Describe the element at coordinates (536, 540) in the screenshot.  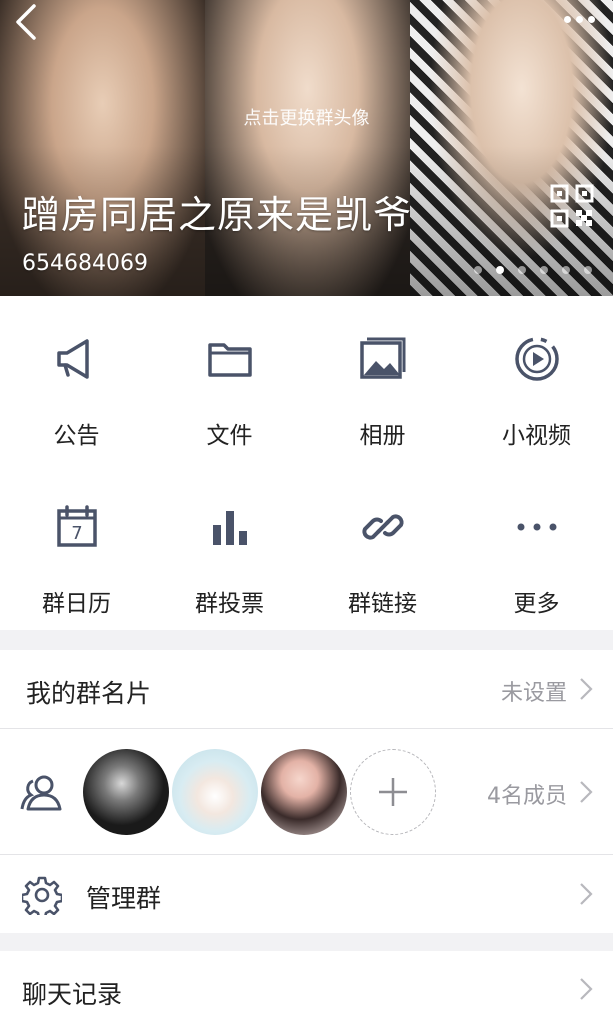
I see `feature-more: 更多` at that location.